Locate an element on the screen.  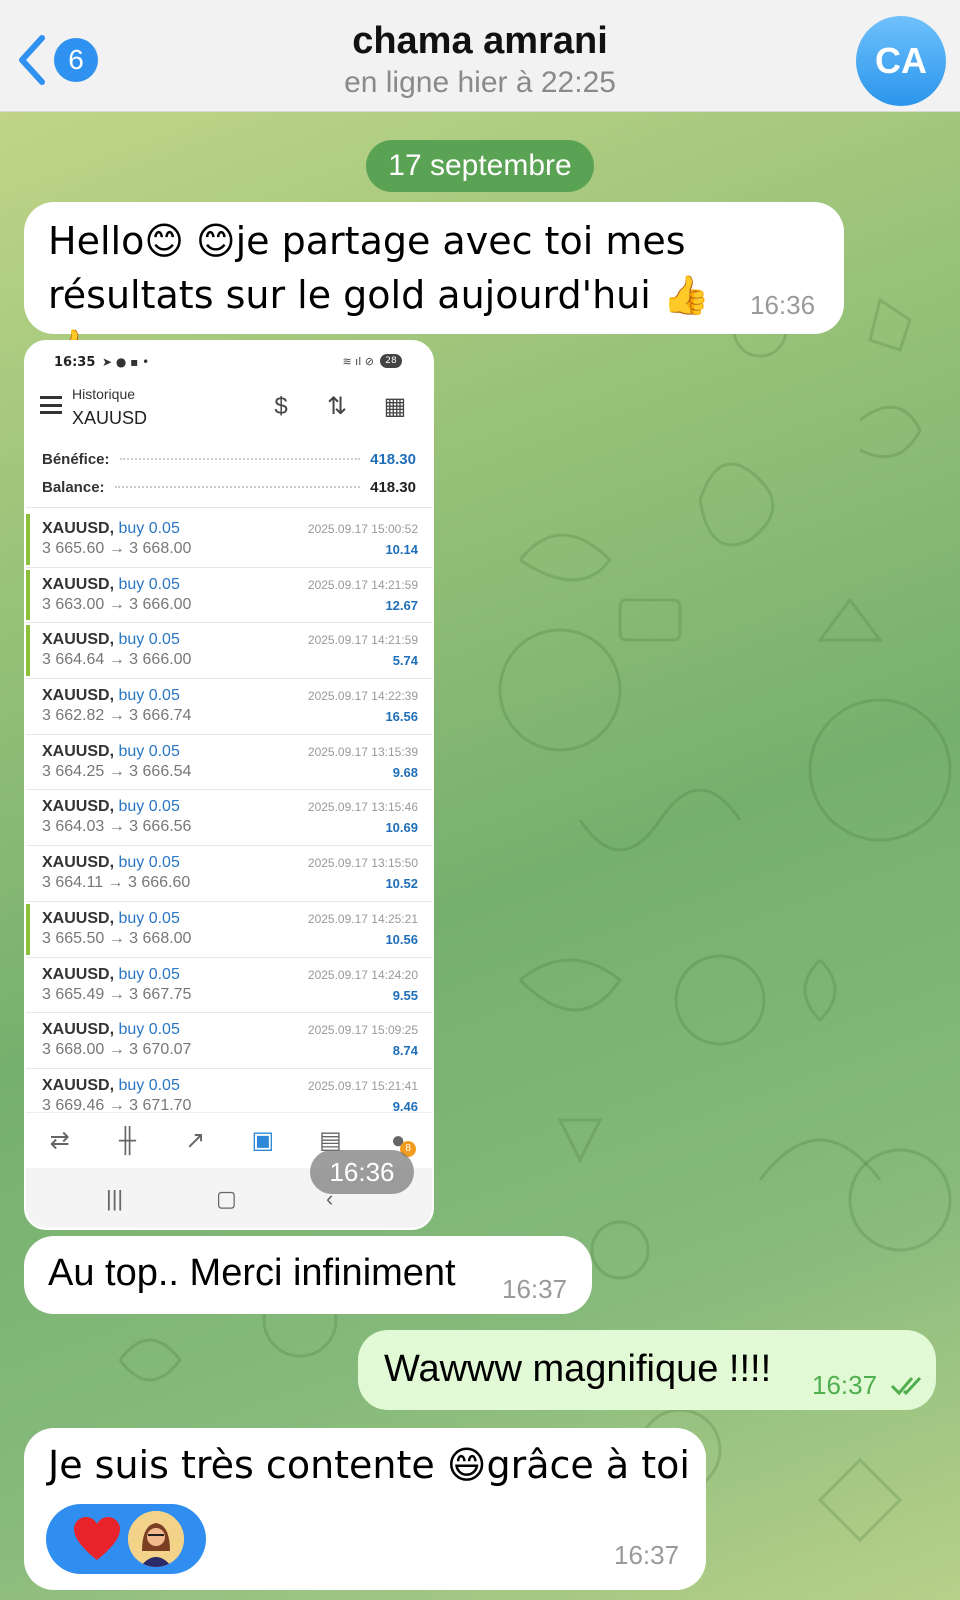
deal-datetime: 2025.09.17 13:15:50 is located at coordinates (362, 863).